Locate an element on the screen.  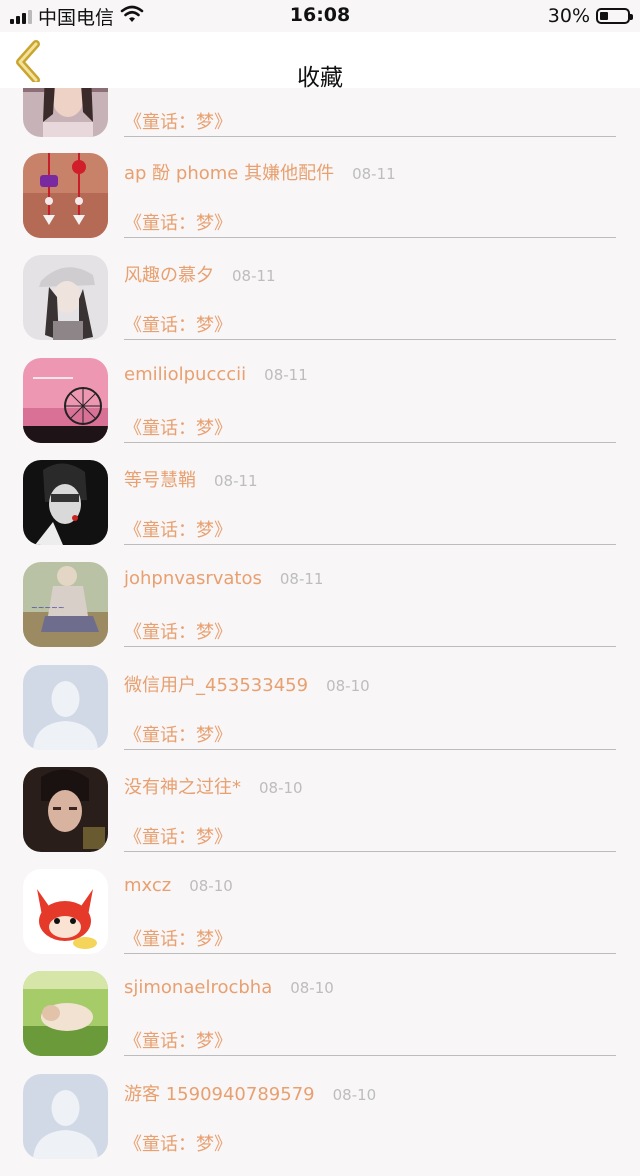
item-title: 游客 1590940789579 08-10 is located at coordinates (250, 1093).